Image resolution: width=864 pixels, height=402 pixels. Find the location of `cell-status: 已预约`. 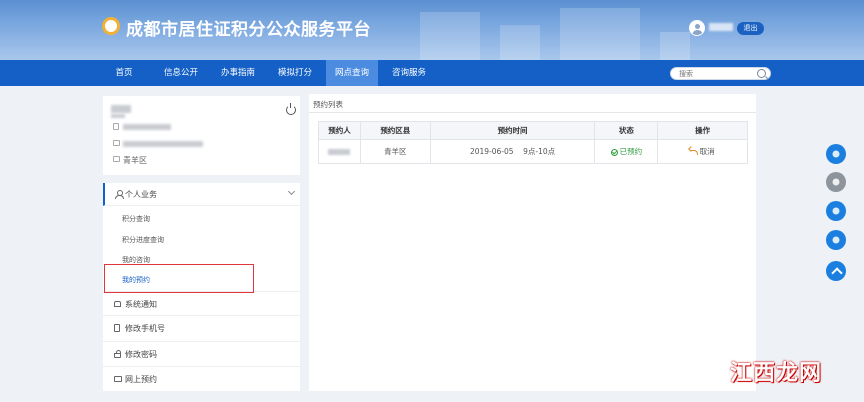

cell-status: 已预约 is located at coordinates (626, 151).